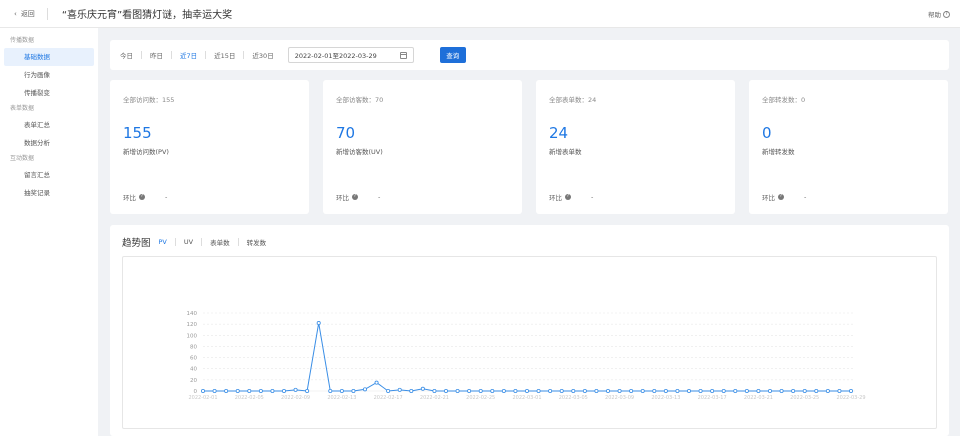  What do you see at coordinates (188, 55) in the screenshot?
I see `filter-tab-7days: 近7日` at bounding box center [188, 55].